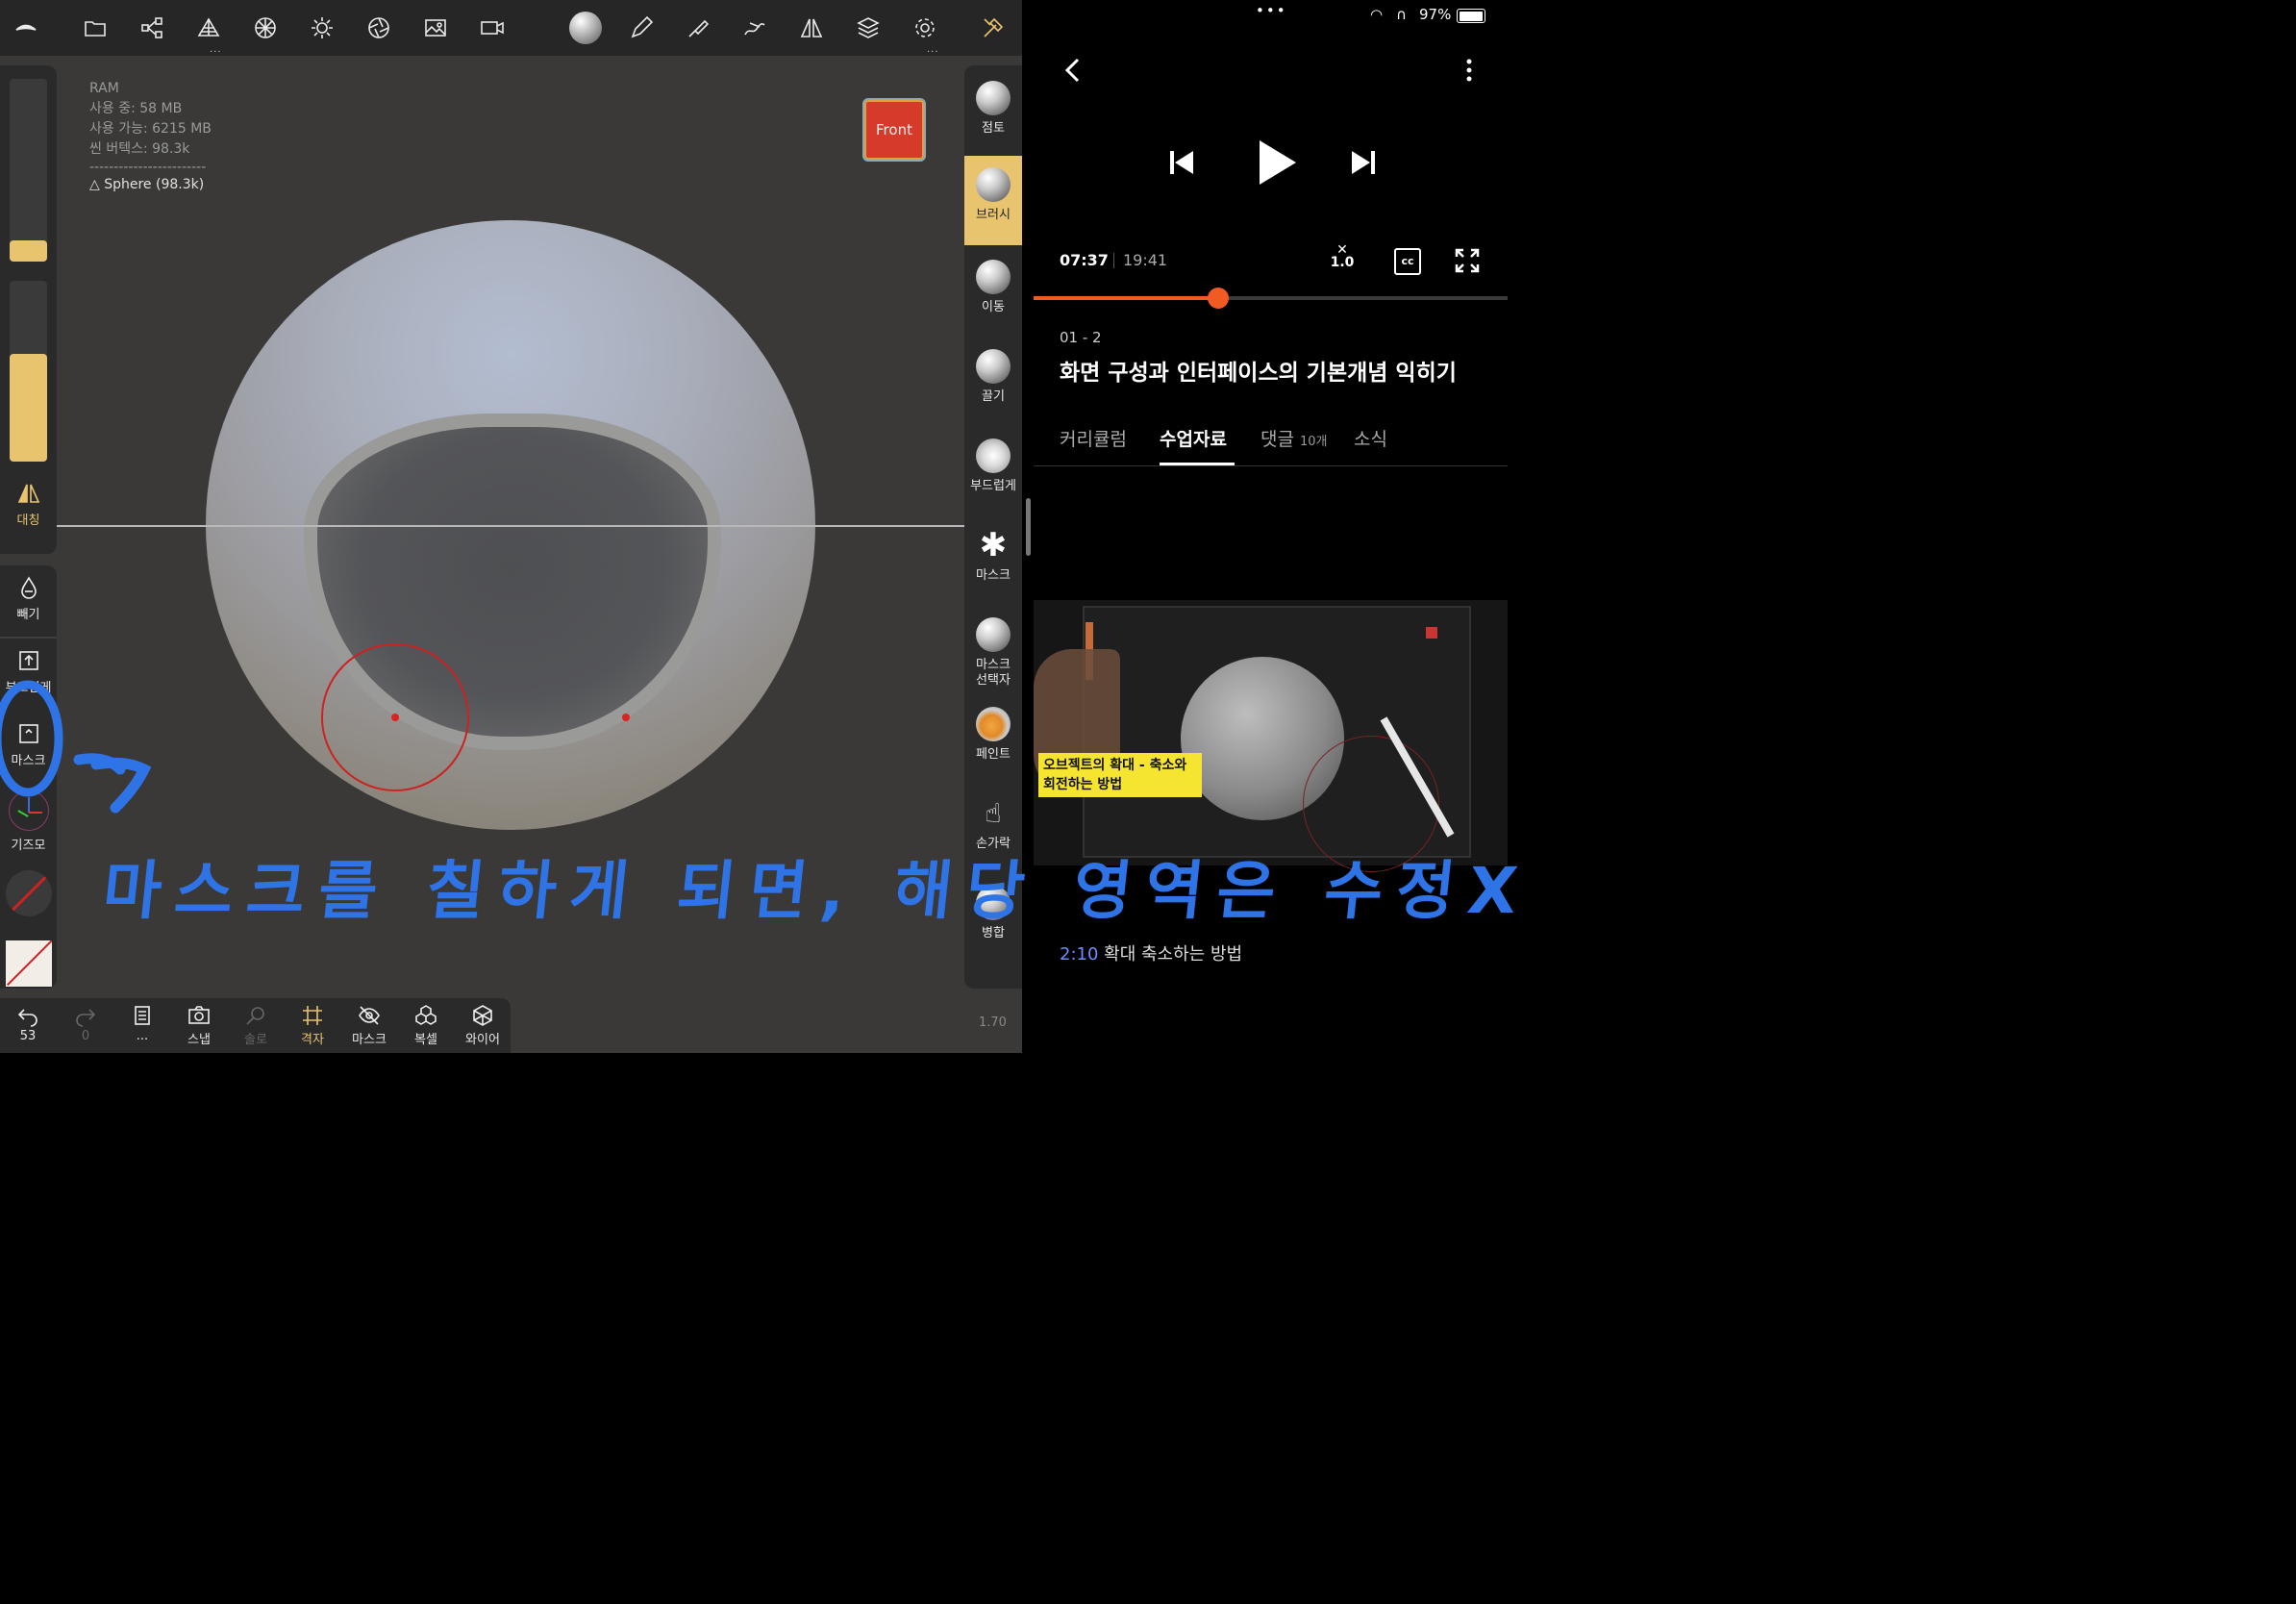 The image size is (2296, 1604). What do you see at coordinates (993, 654) in the screenshot?
I see `tool-mask-selector: 마스크 선택자` at bounding box center [993, 654].